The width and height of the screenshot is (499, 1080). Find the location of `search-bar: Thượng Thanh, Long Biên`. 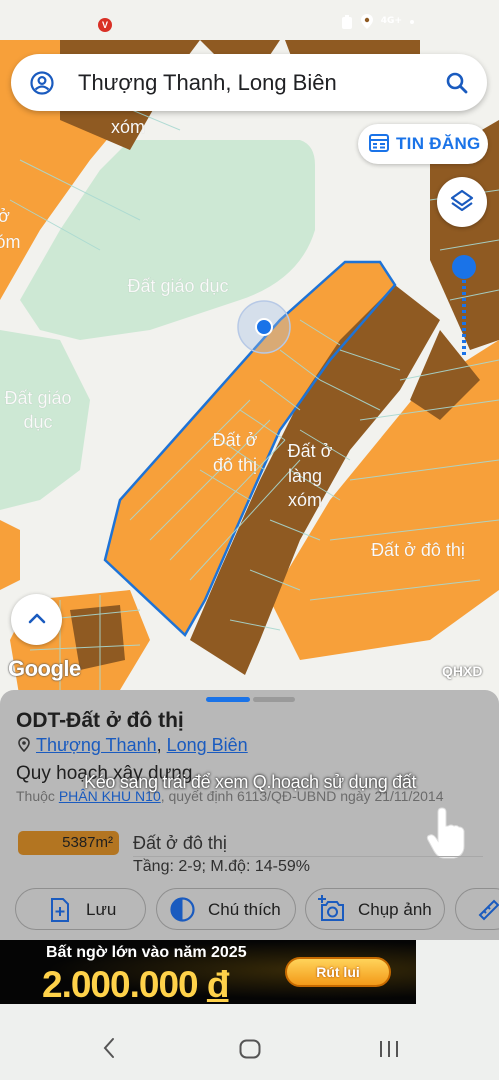

search-bar: Thượng Thanh, Long Biên is located at coordinates (249, 82).